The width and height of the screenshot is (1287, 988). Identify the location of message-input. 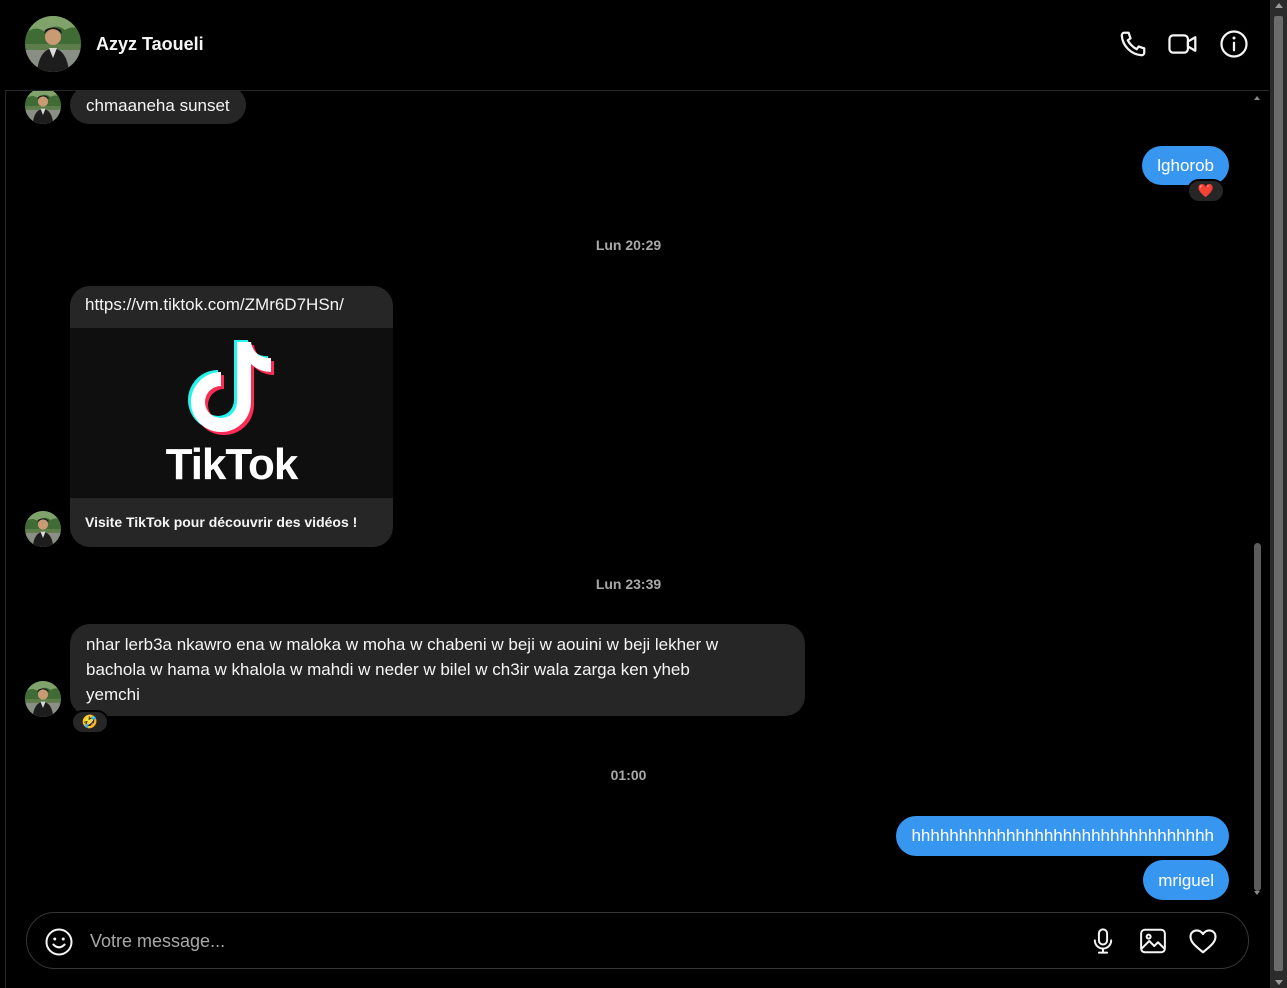
(580, 941).